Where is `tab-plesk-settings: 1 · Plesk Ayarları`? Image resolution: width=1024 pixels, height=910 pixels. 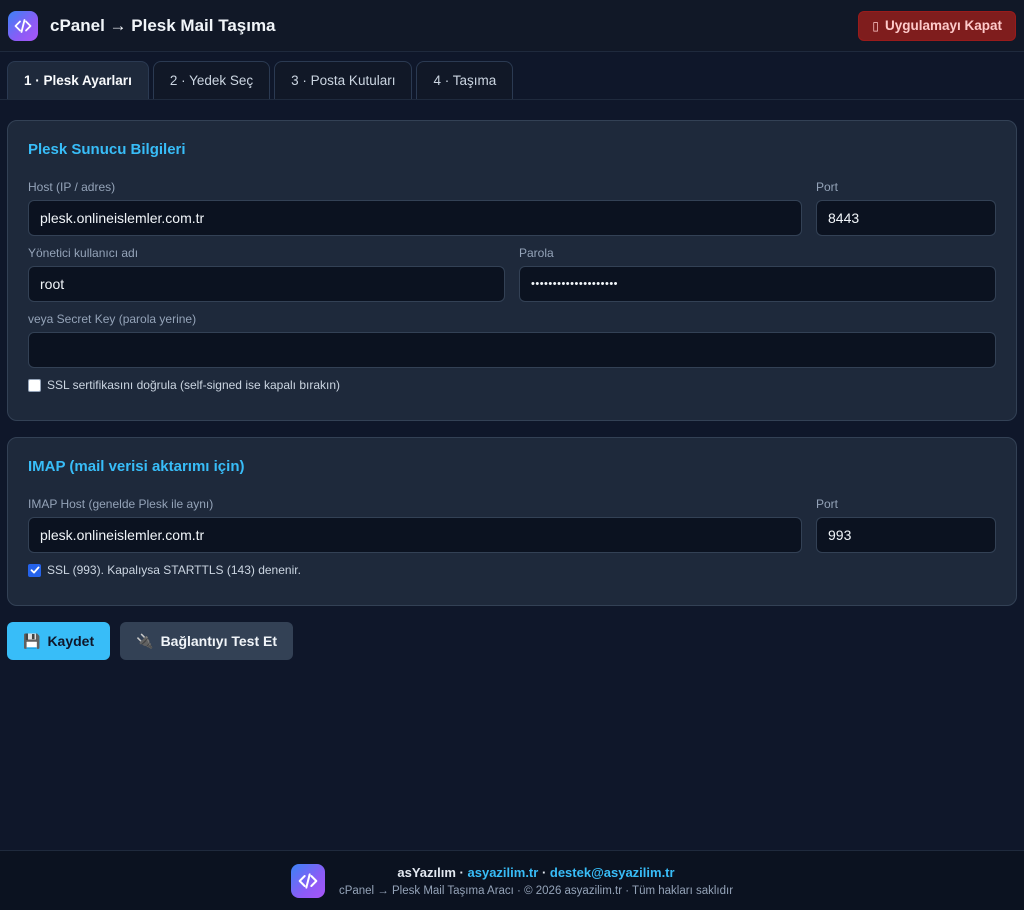 tab-plesk-settings: 1 · Plesk Ayarları is located at coordinates (78, 80).